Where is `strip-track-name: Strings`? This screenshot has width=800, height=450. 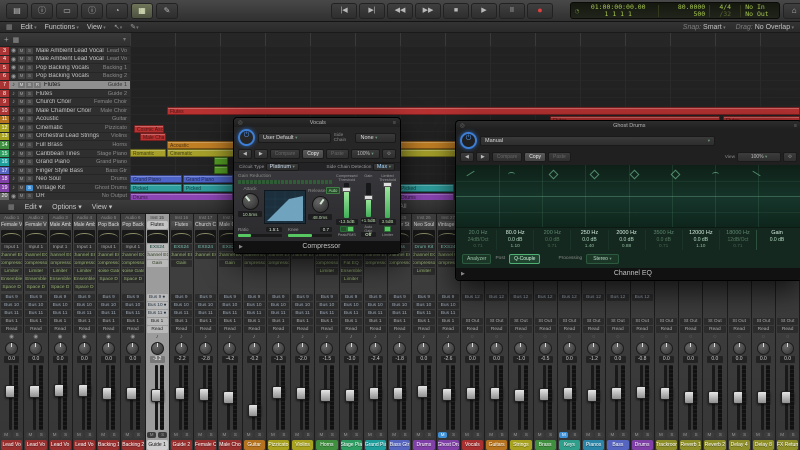 strip-track-name: Strings is located at coordinates (521, 445).